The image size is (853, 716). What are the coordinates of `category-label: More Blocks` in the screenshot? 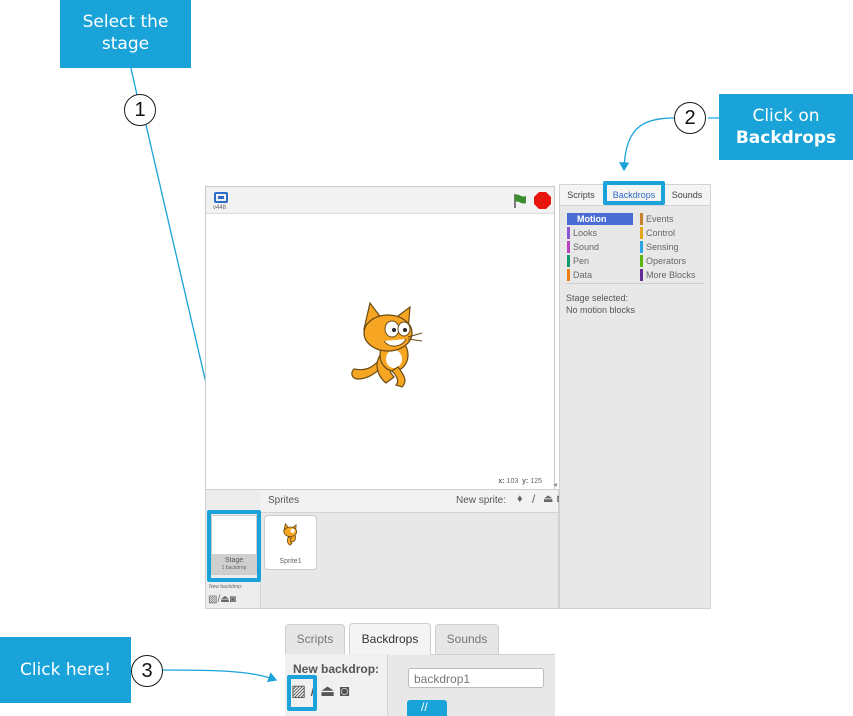 It's located at (671, 275).